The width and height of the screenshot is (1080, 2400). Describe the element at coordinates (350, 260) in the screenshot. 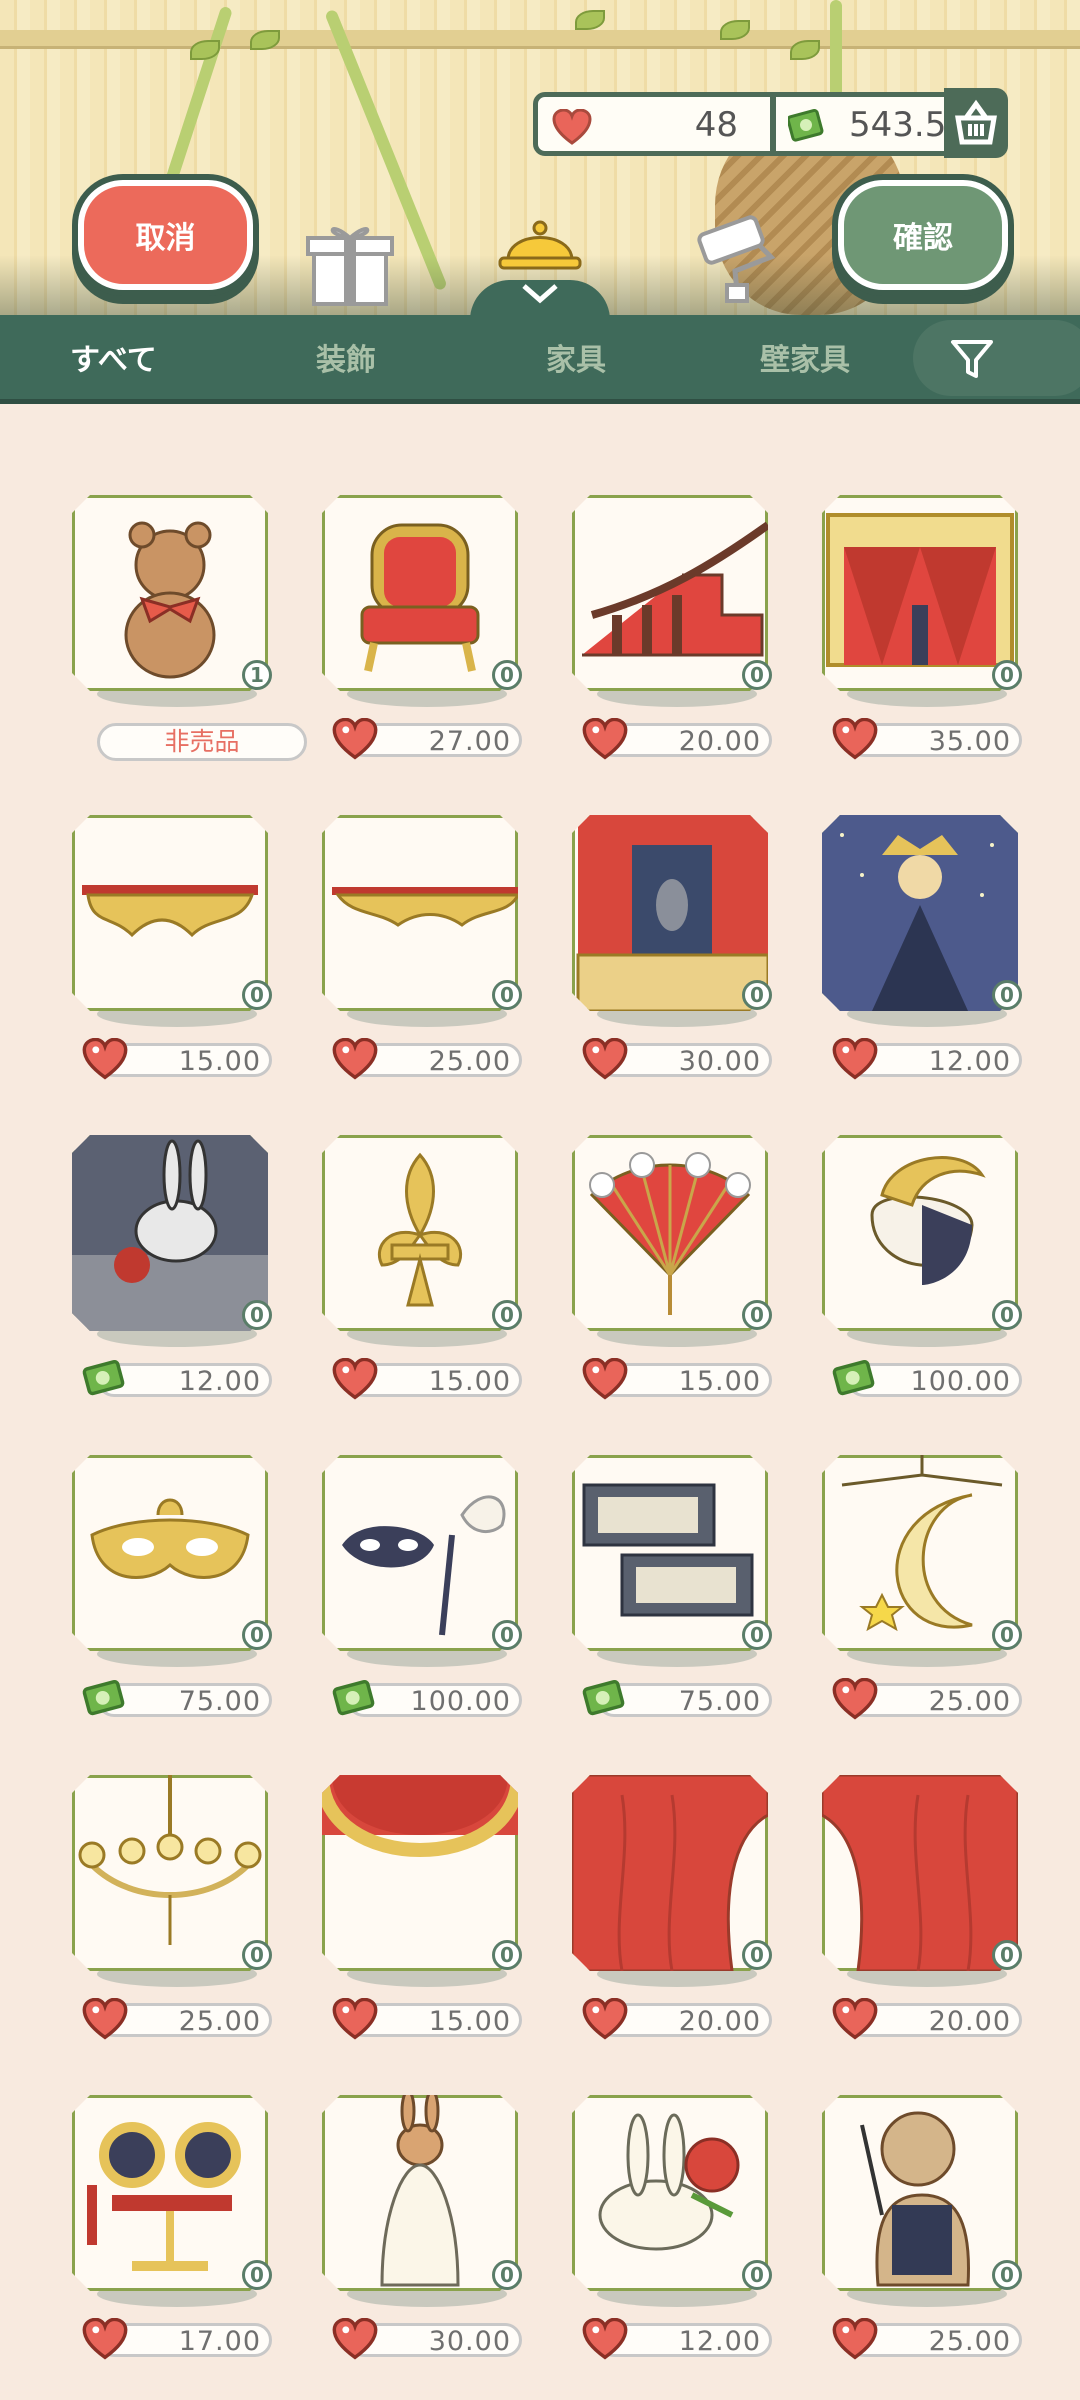

I see `gift-icon` at that location.